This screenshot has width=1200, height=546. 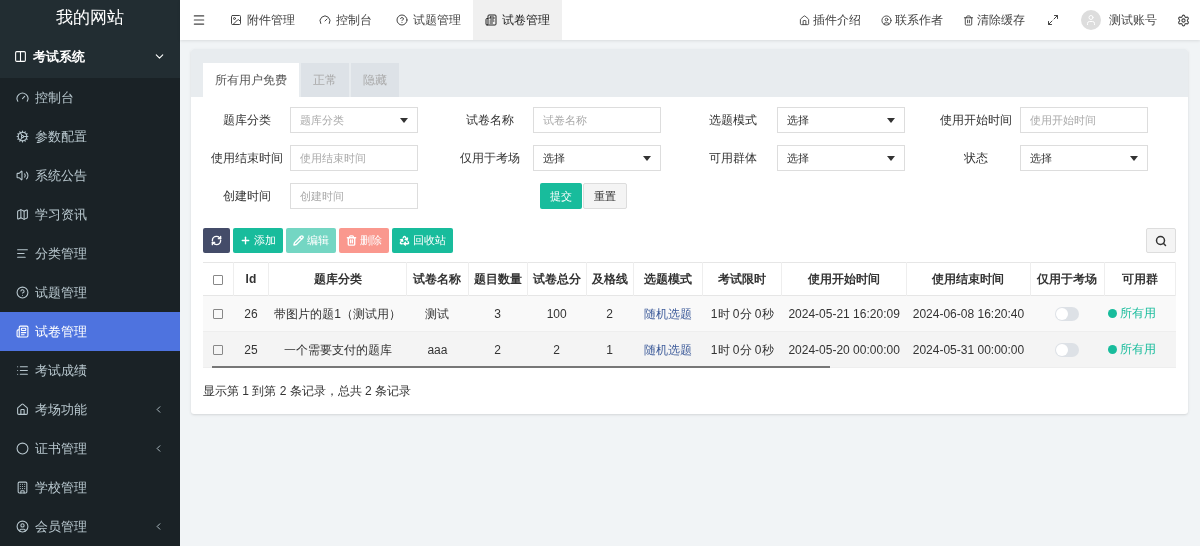 What do you see at coordinates (428, 20) in the screenshot?
I see `nav-tab: 试题管理` at bounding box center [428, 20].